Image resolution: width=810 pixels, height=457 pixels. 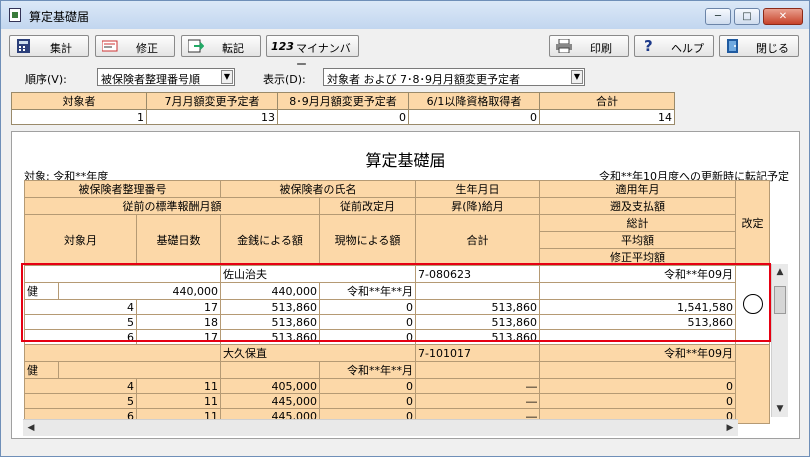 I want to click on door-icon, so click(x=732, y=46).